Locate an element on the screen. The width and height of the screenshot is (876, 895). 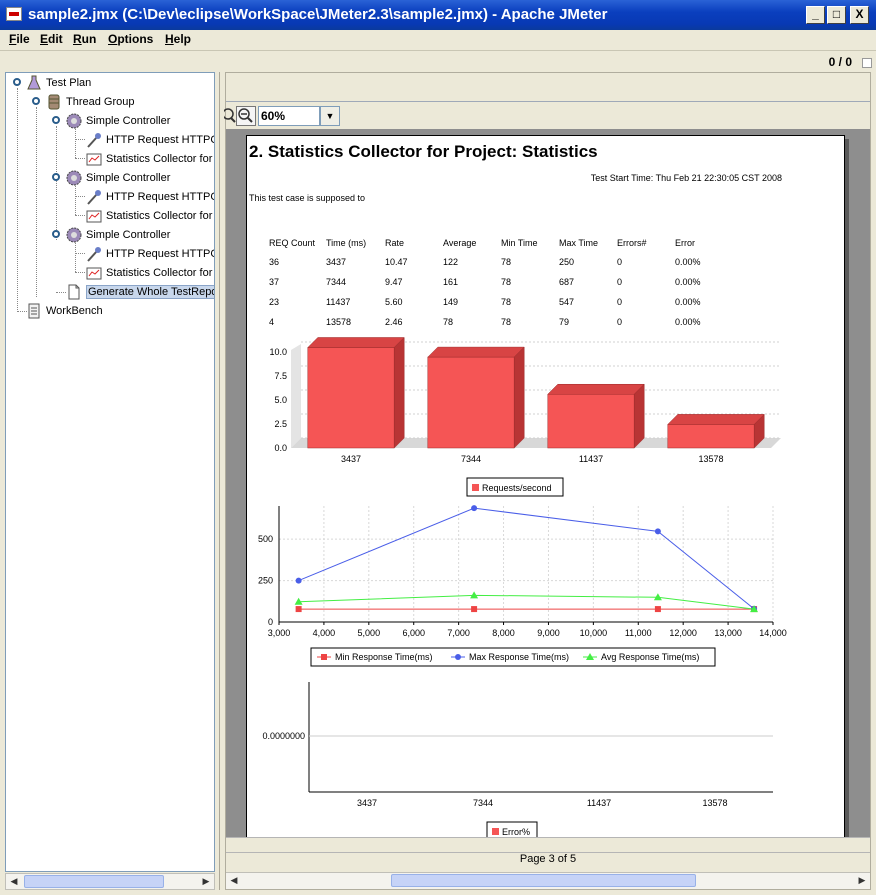
menu-bar: File Edit Run Options Help is located at coordinates (438, 40).